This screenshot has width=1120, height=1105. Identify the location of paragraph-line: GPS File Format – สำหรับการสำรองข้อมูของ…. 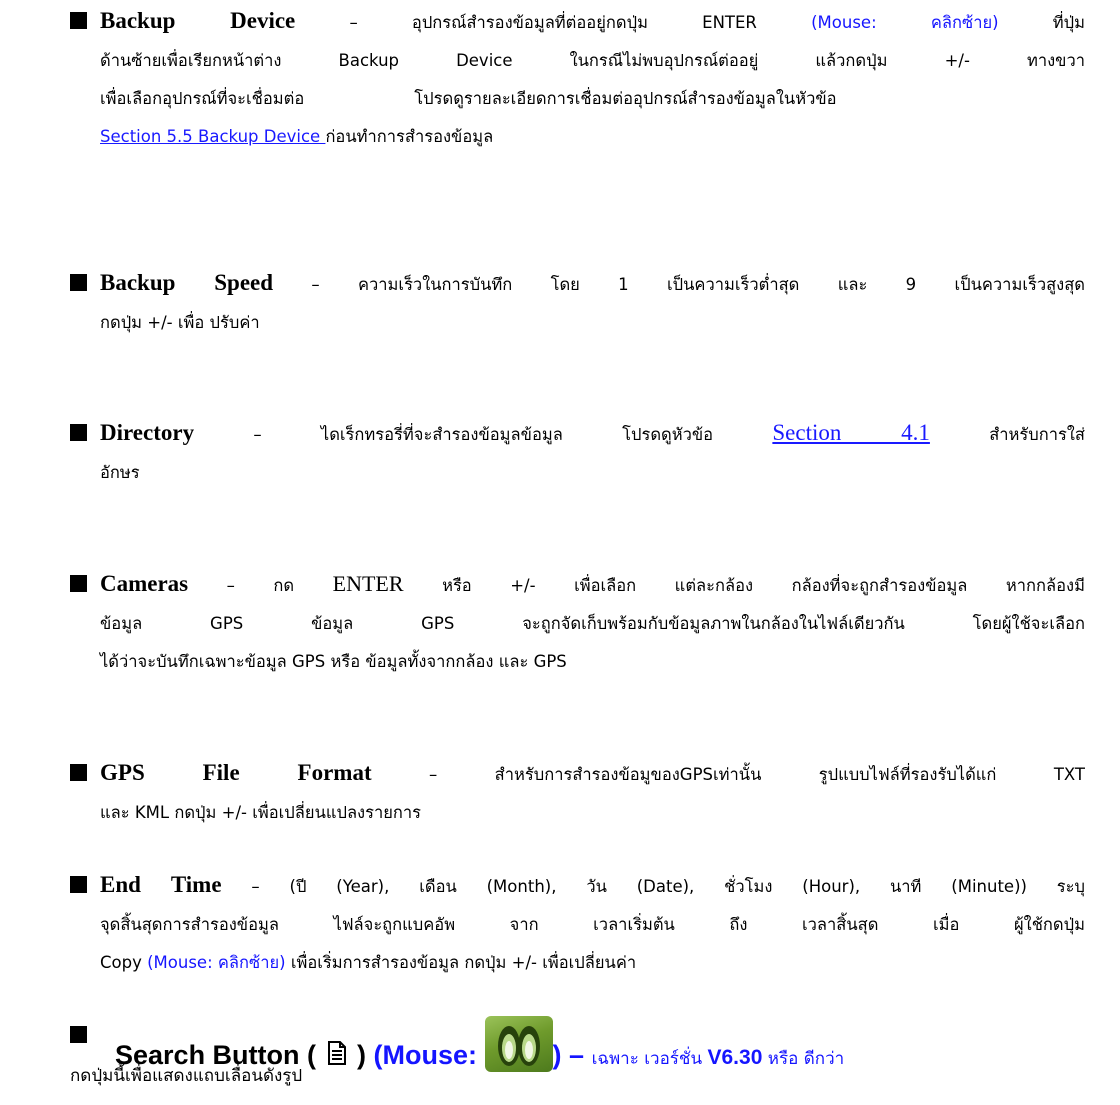
(577, 774).